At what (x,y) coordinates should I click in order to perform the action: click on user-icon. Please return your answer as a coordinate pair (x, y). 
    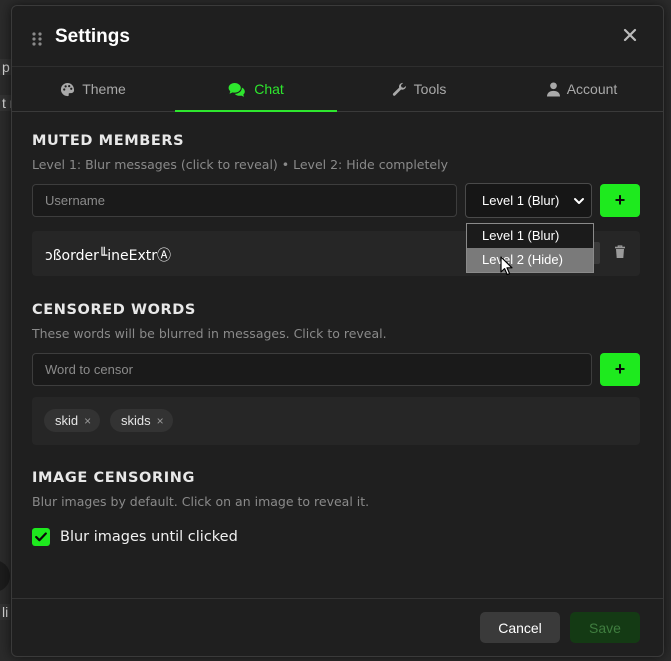
    Looking at the image, I should click on (553, 88).